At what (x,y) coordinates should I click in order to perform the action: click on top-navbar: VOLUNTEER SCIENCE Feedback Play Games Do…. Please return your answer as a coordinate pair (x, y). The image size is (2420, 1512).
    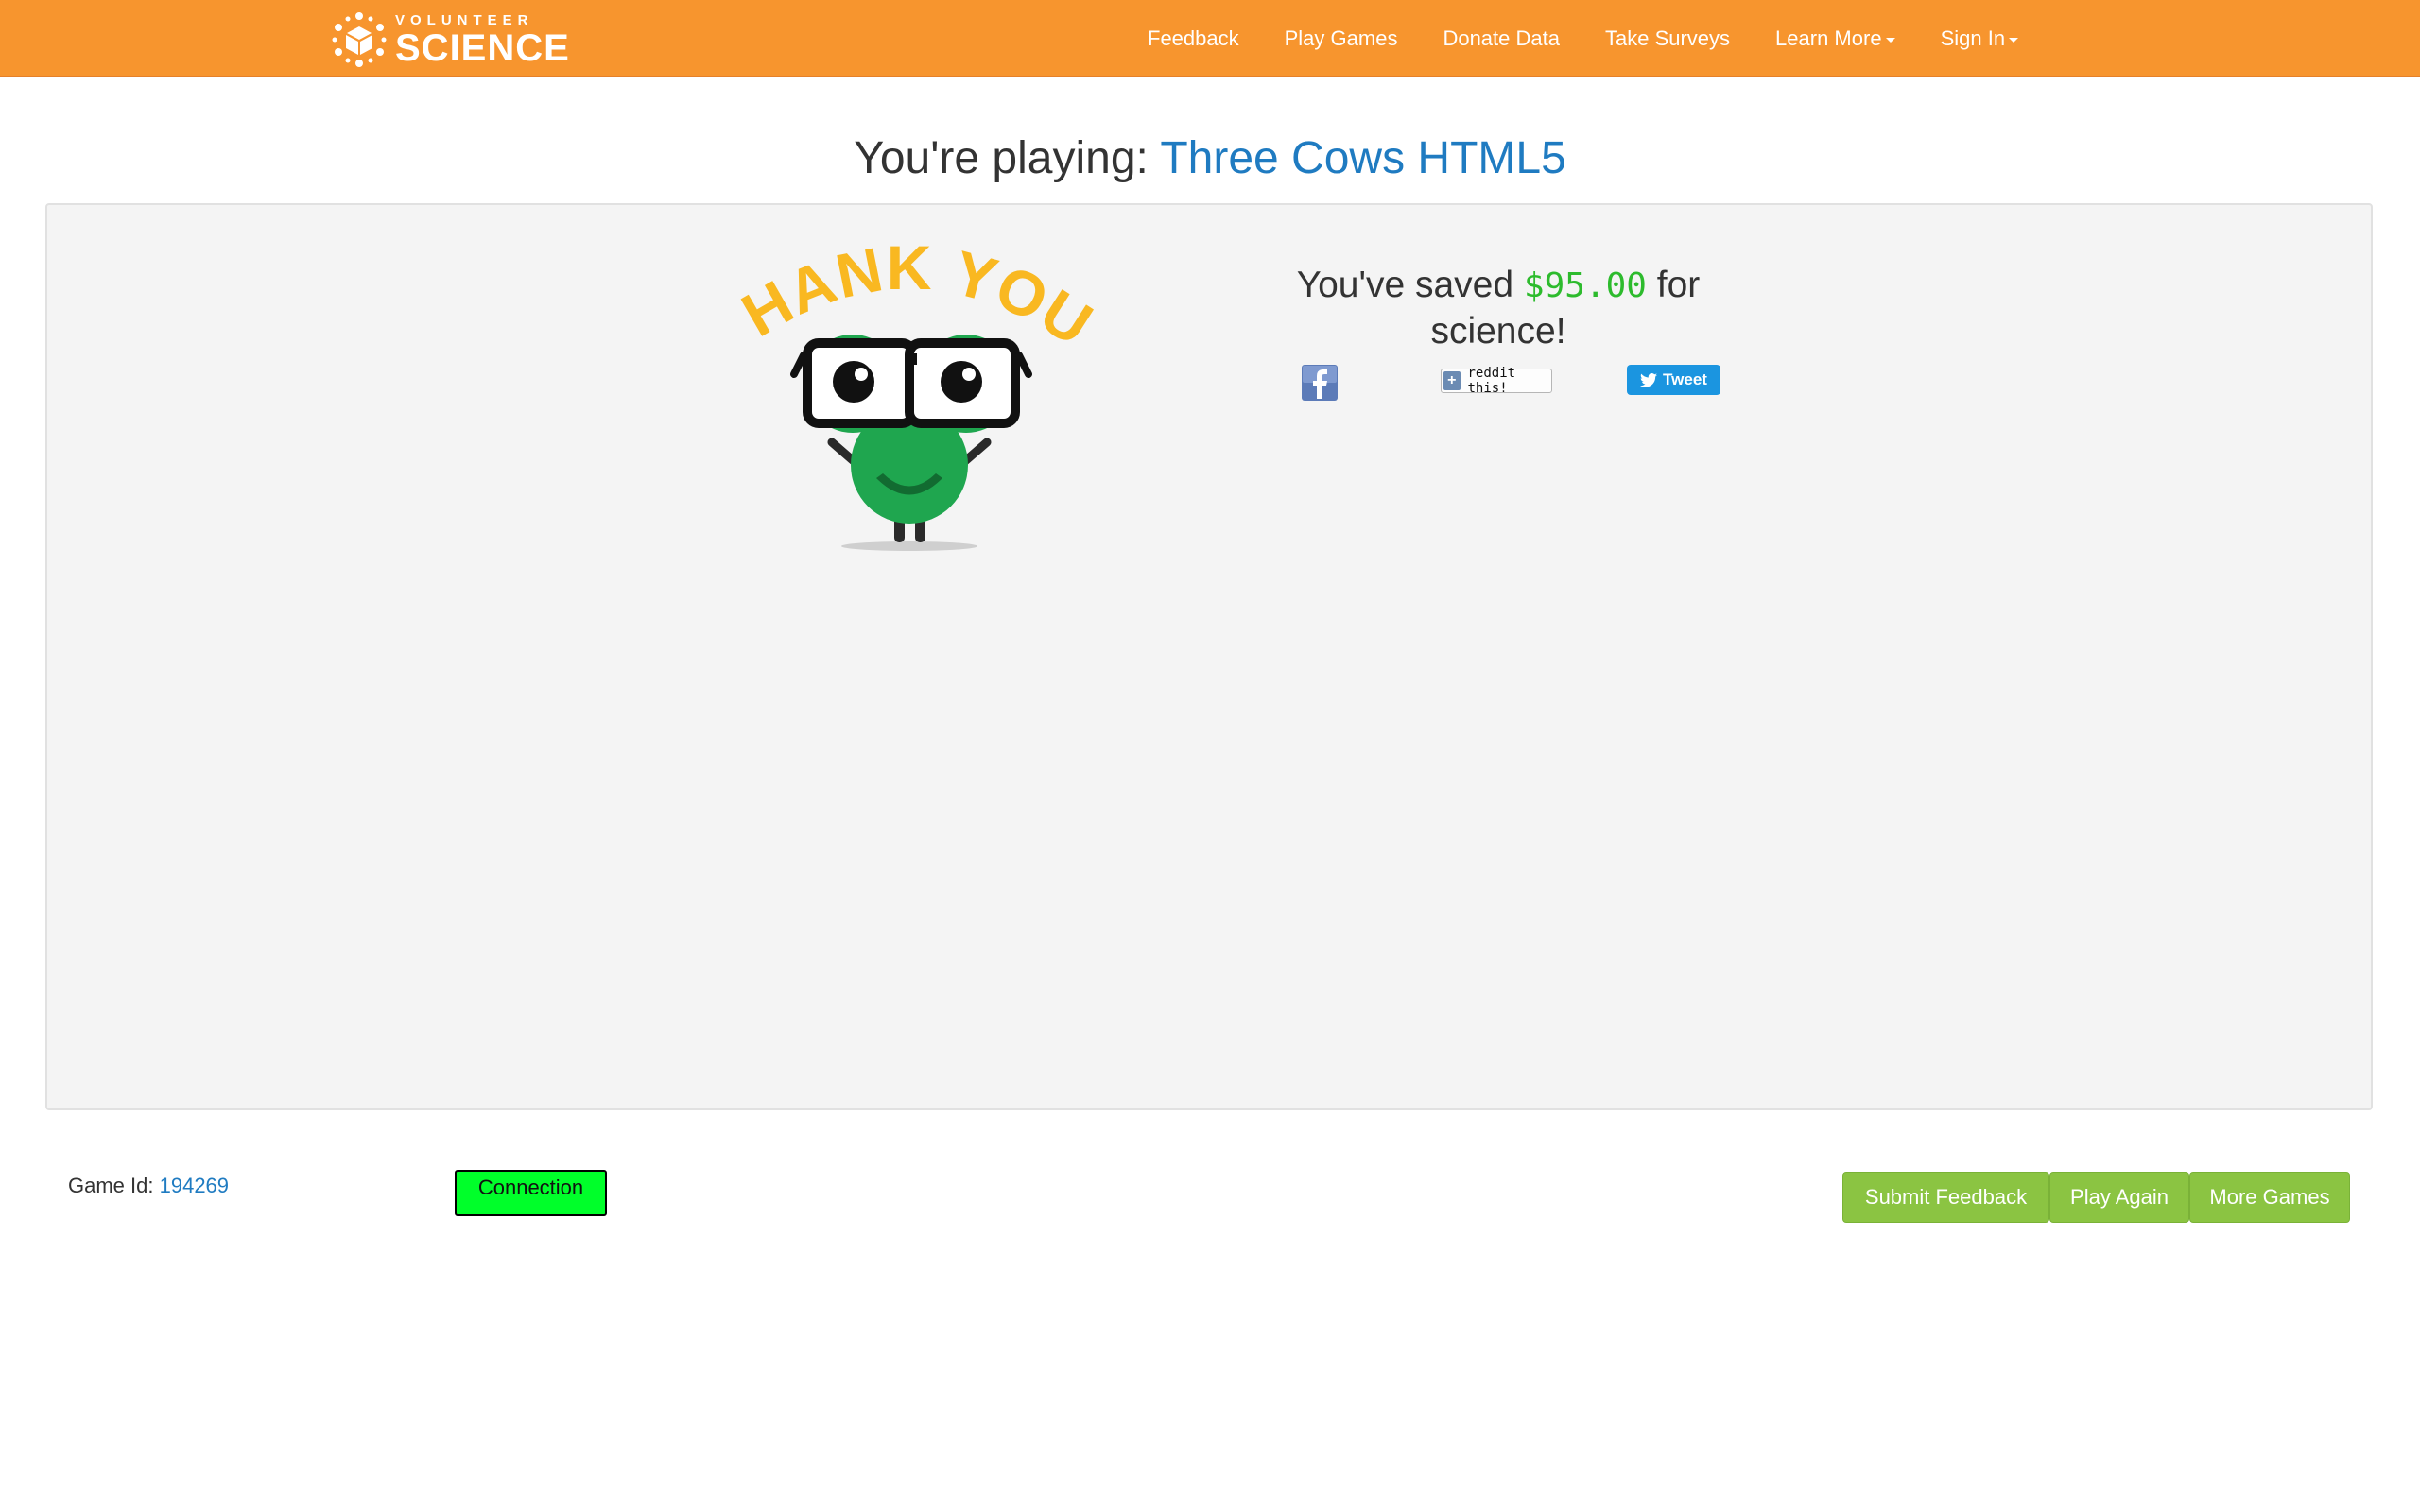
    Looking at the image, I should click on (1210, 38).